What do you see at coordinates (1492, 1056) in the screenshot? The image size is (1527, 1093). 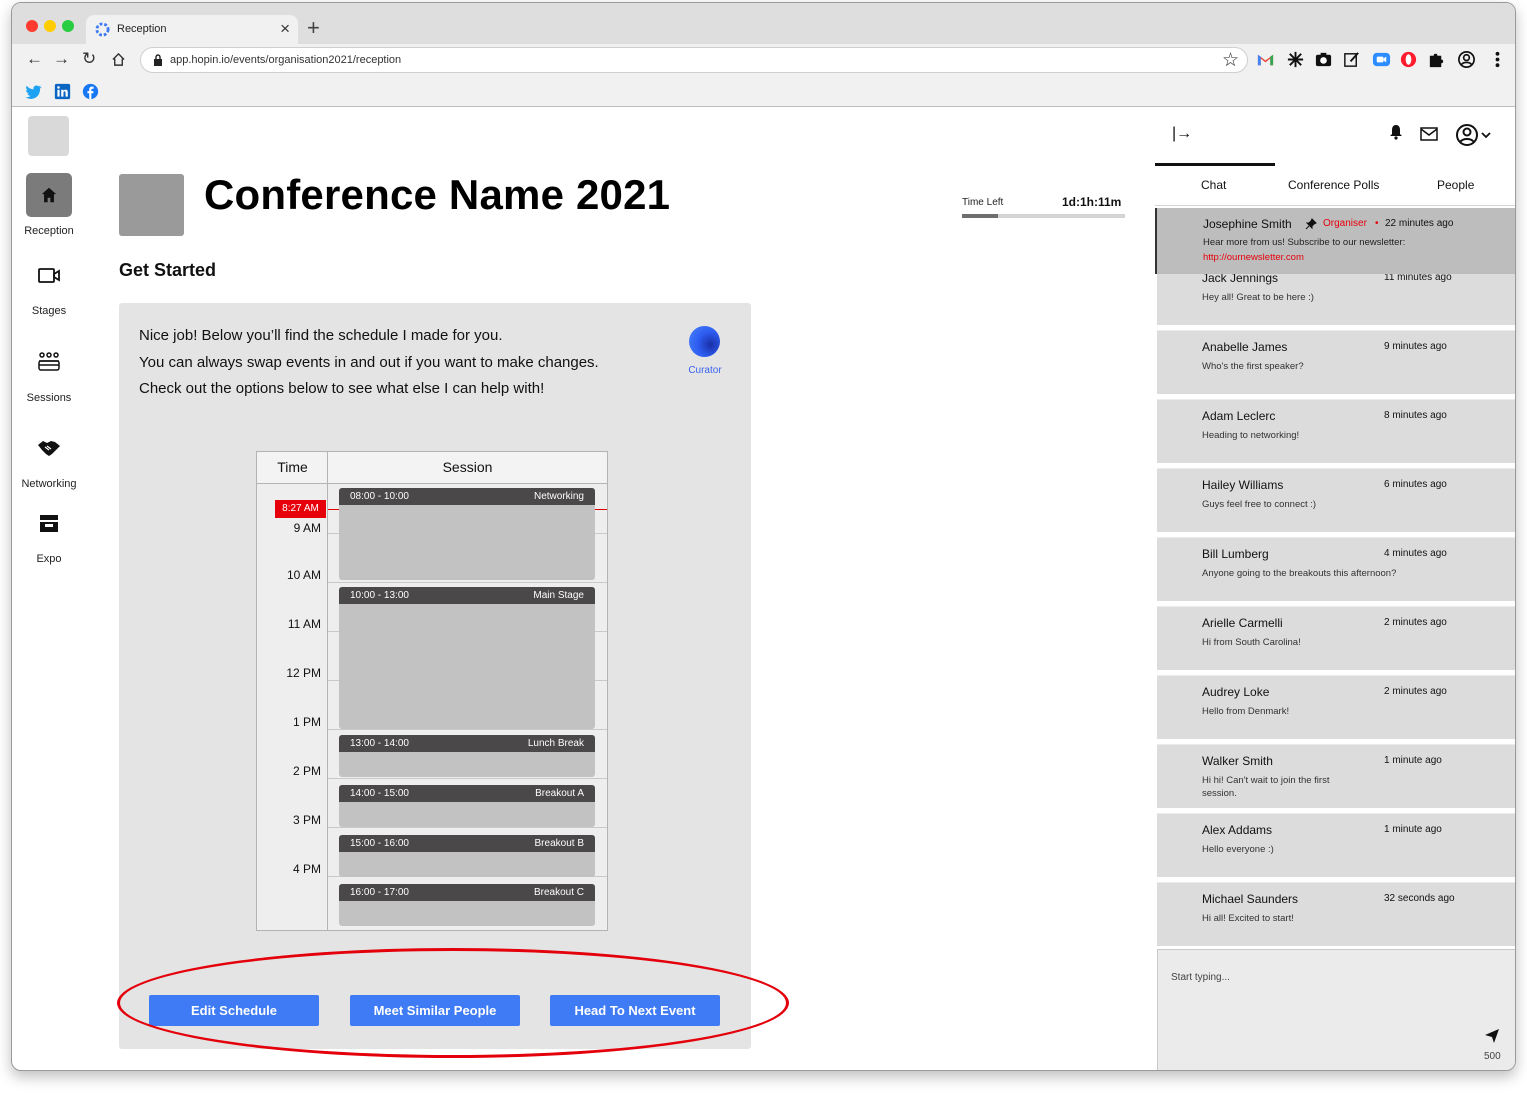 I see `character-limit: 500` at bounding box center [1492, 1056].